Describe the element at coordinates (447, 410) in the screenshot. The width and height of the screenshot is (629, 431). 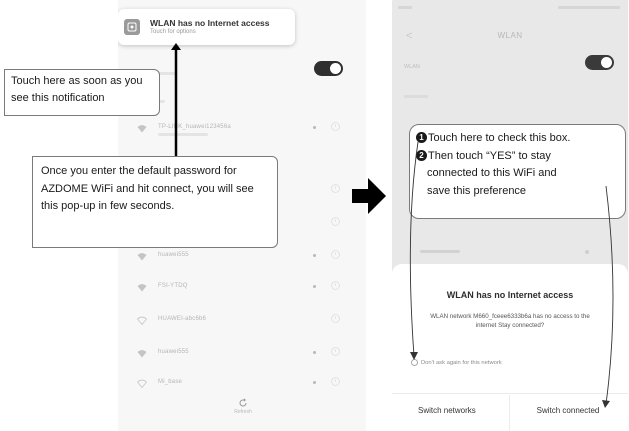
I see `switch-networks-button: Switch networks` at that location.